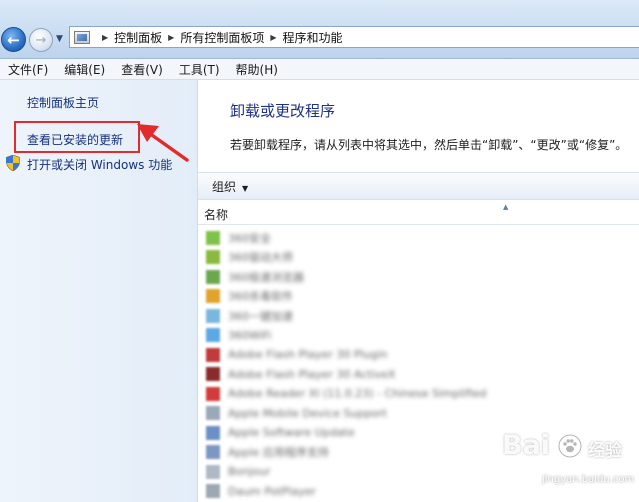 The width and height of the screenshot is (639, 502). Describe the element at coordinates (222, 37) in the screenshot. I see `breadcrumb-item-all-items: 所有控制面板项` at that location.